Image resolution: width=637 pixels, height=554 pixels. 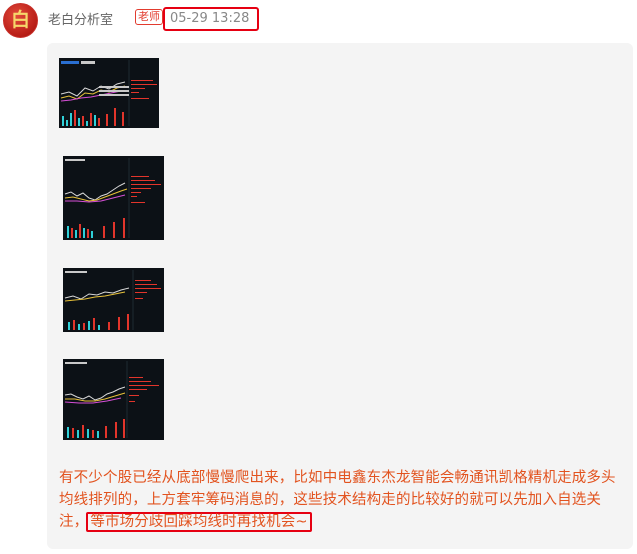 I want to click on highlighted-phrase: 等市场分歧回踩均线时再找机会~, so click(x=199, y=522).